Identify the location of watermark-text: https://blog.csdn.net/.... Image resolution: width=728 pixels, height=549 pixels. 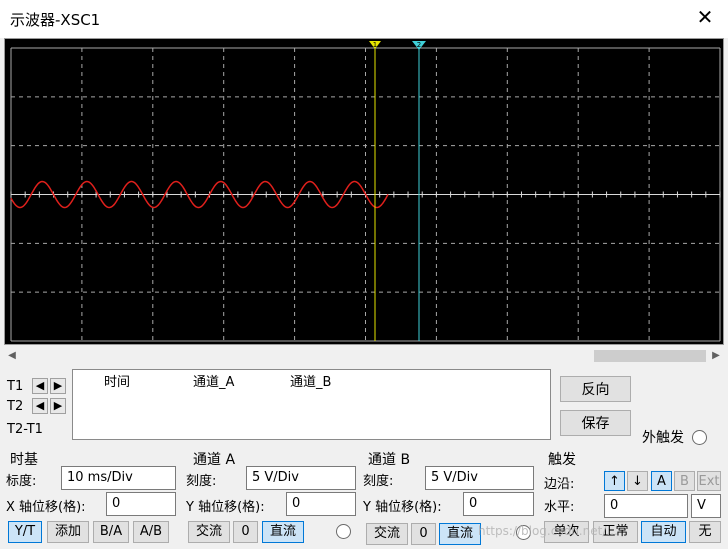
(548, 531).